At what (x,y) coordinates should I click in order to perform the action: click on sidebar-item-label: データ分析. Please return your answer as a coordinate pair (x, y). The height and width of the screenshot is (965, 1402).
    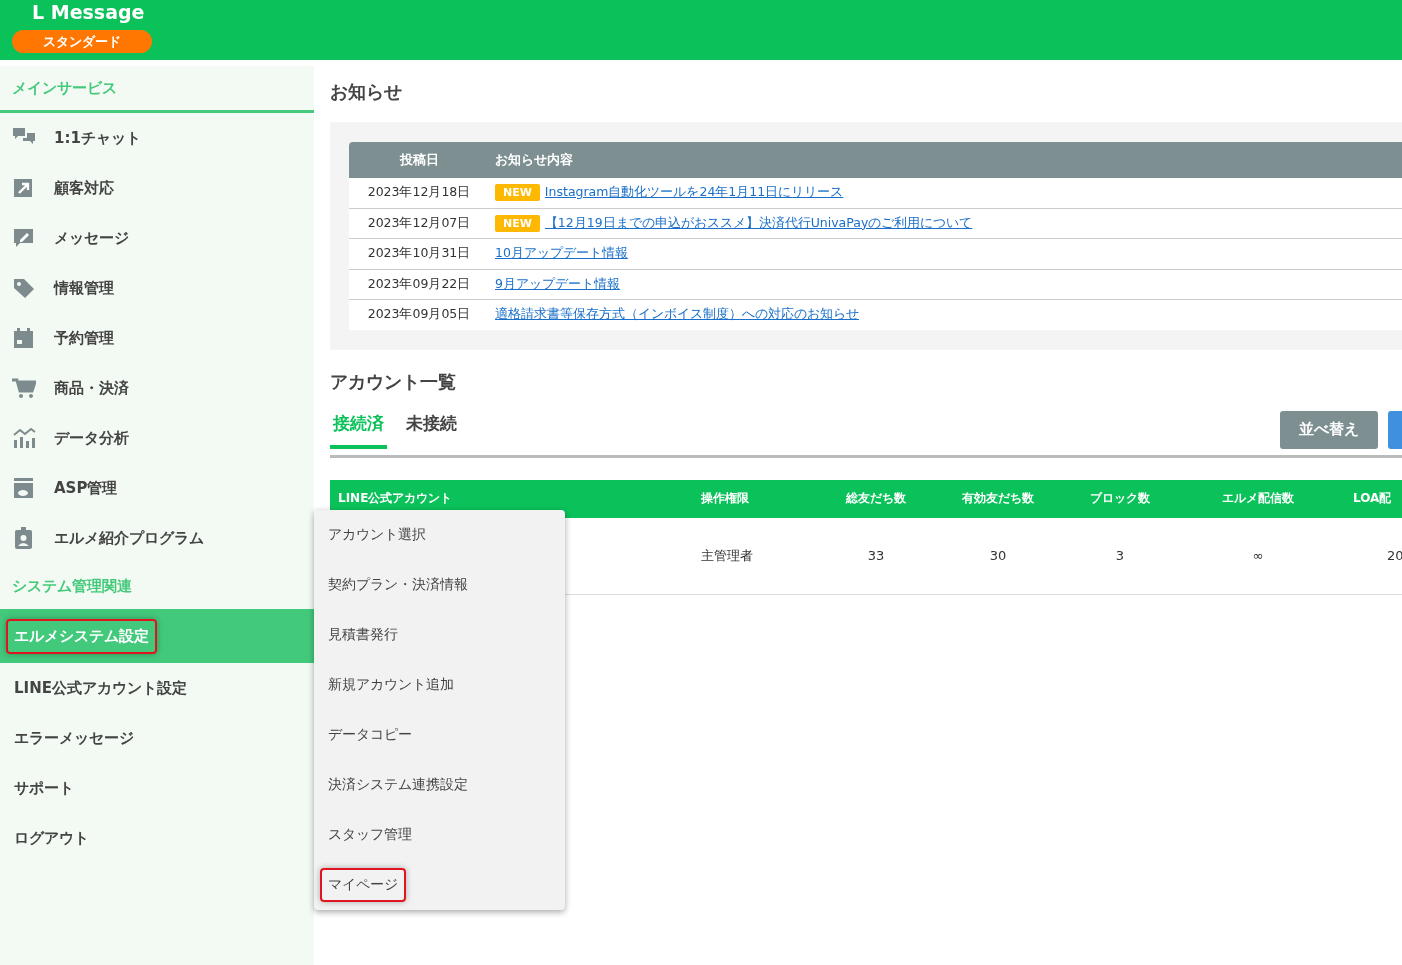
    Looking at the image, I should click on (91, 438).